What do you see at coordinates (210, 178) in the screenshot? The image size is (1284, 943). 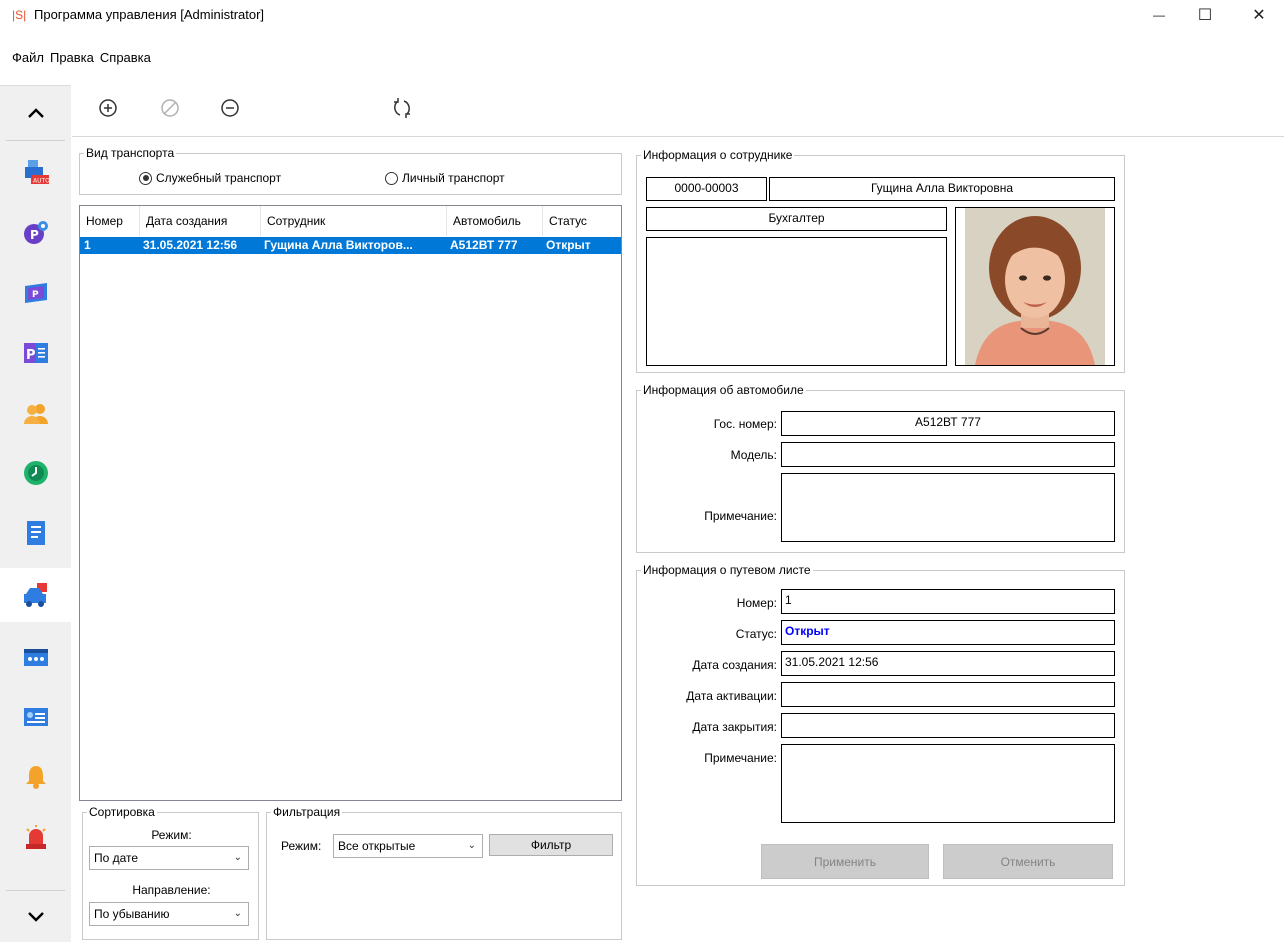 I see `radio-service-transport: Служебный транспорт` at bounding box center [210, 178].